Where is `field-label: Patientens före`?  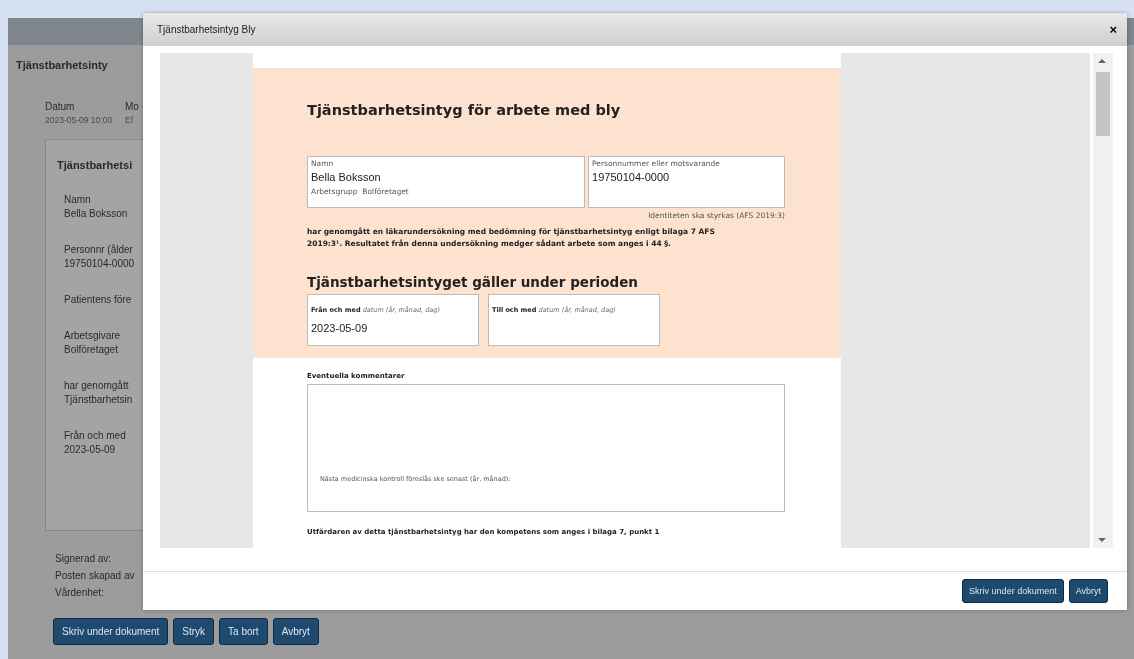 field-label: Patientens före is located at coordinates (98, 300).